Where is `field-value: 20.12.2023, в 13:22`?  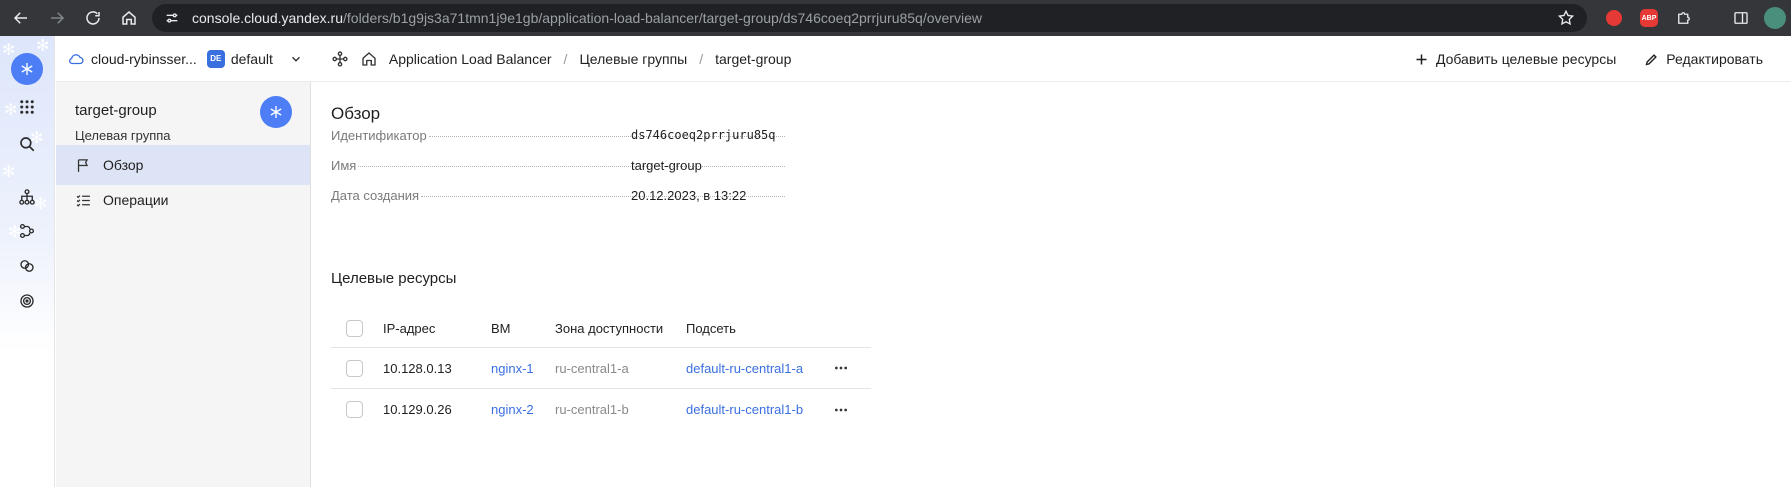 field-value: 20.12.2023, в 13:22 is located at coordinates (689, 195).